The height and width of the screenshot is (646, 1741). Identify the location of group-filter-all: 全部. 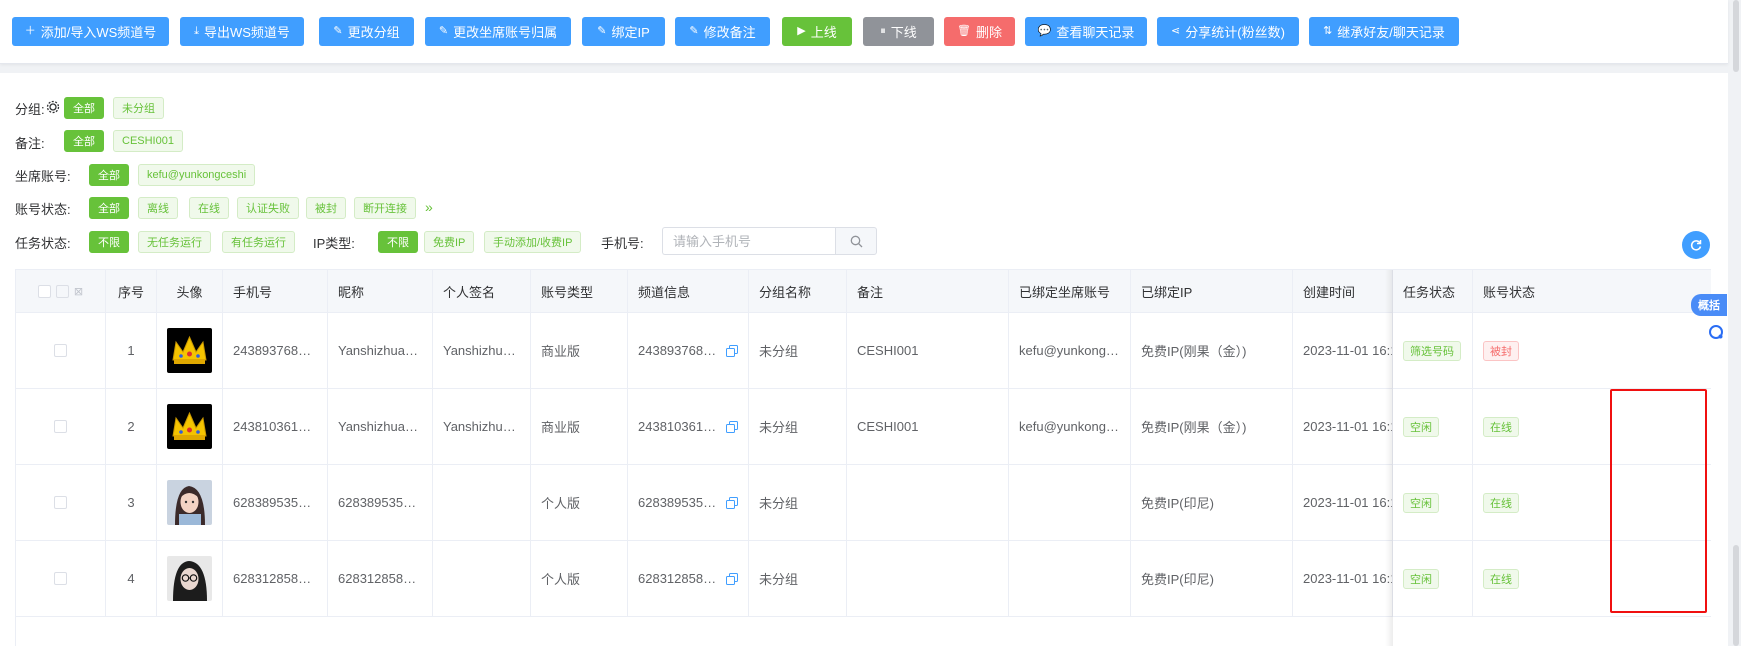
(84, 108).